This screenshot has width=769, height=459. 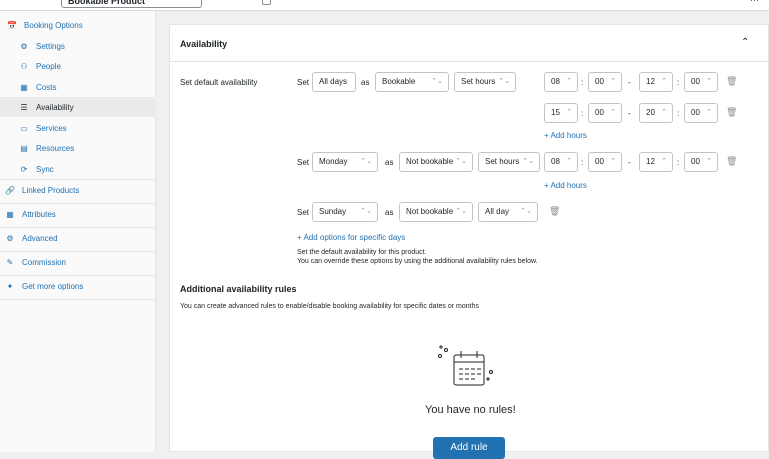 I want to click on tab-attributes: ▦ Attributes, so click(x=78, y=214).